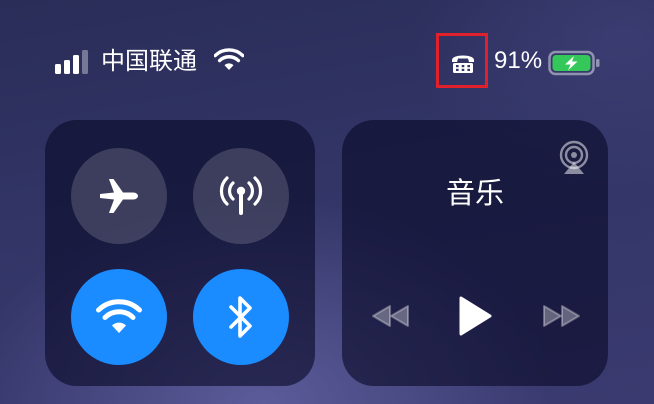  I want to click on previous-track-button, so click(391, 318).